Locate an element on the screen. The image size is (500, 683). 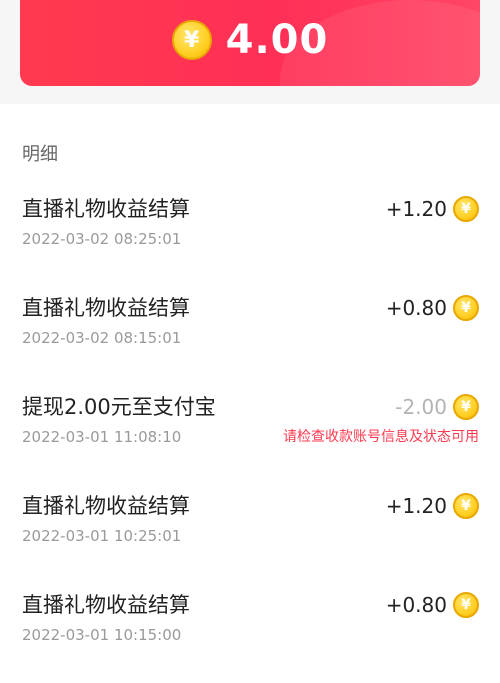
balance-card: ¥ 4.00 is located at coordinates (250, 43).